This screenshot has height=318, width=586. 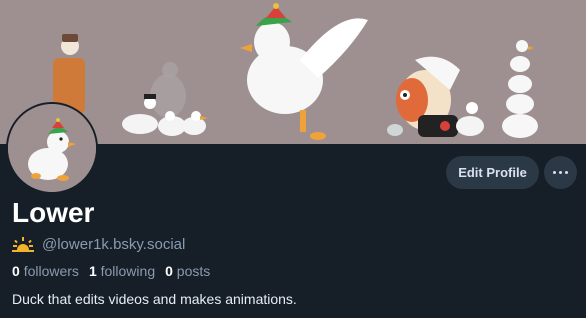 What do you see at coordinates (51, 271) in the screenshot?
I see `followers-label: followers` at bounding box center [51, 271].